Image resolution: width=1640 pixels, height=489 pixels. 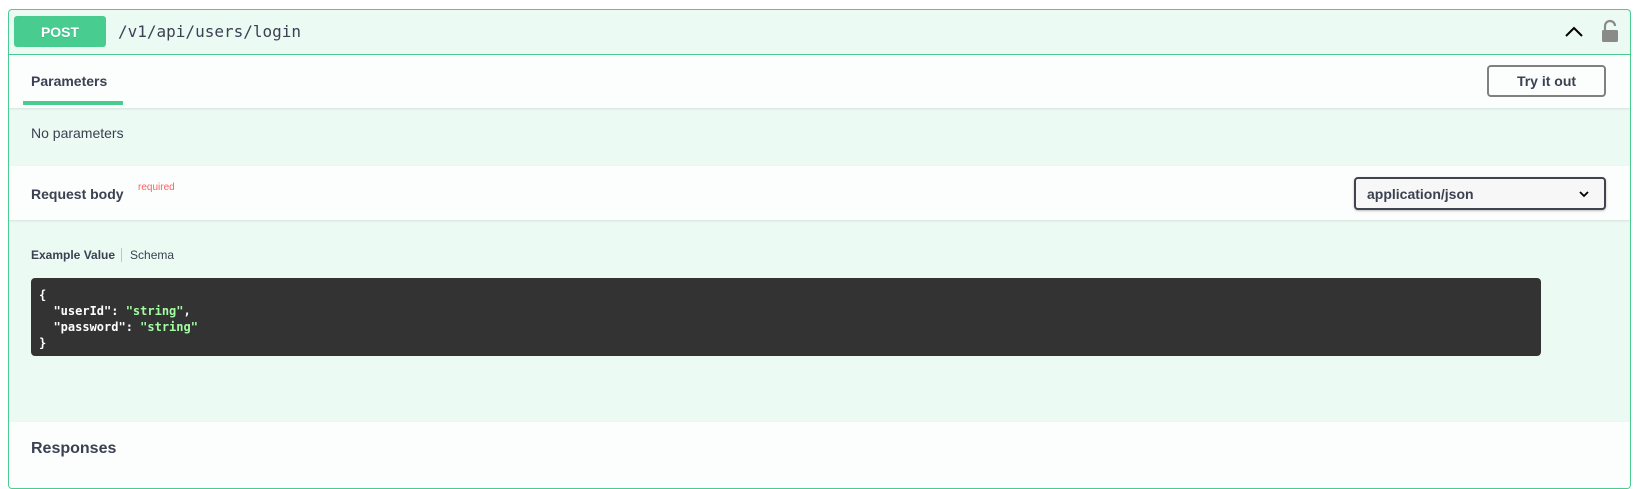 I want to click on parameters-header: Parameters Try it out, so click(x=819, y=81).